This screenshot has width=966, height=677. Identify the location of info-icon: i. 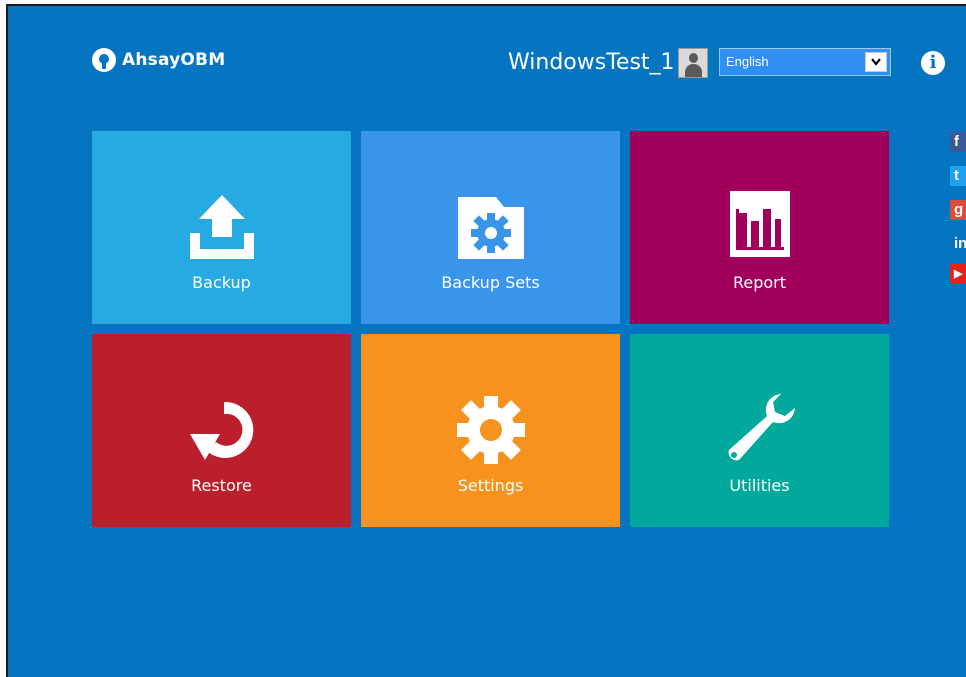
(933, 63).